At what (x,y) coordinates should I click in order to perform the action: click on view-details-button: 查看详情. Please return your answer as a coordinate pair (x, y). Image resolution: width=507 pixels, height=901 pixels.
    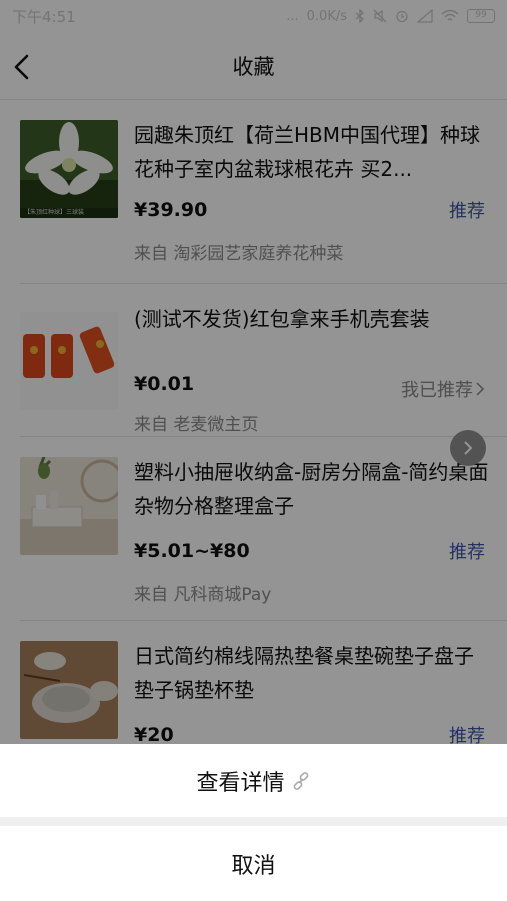
    Looking at the image, I should click on (253, 780).